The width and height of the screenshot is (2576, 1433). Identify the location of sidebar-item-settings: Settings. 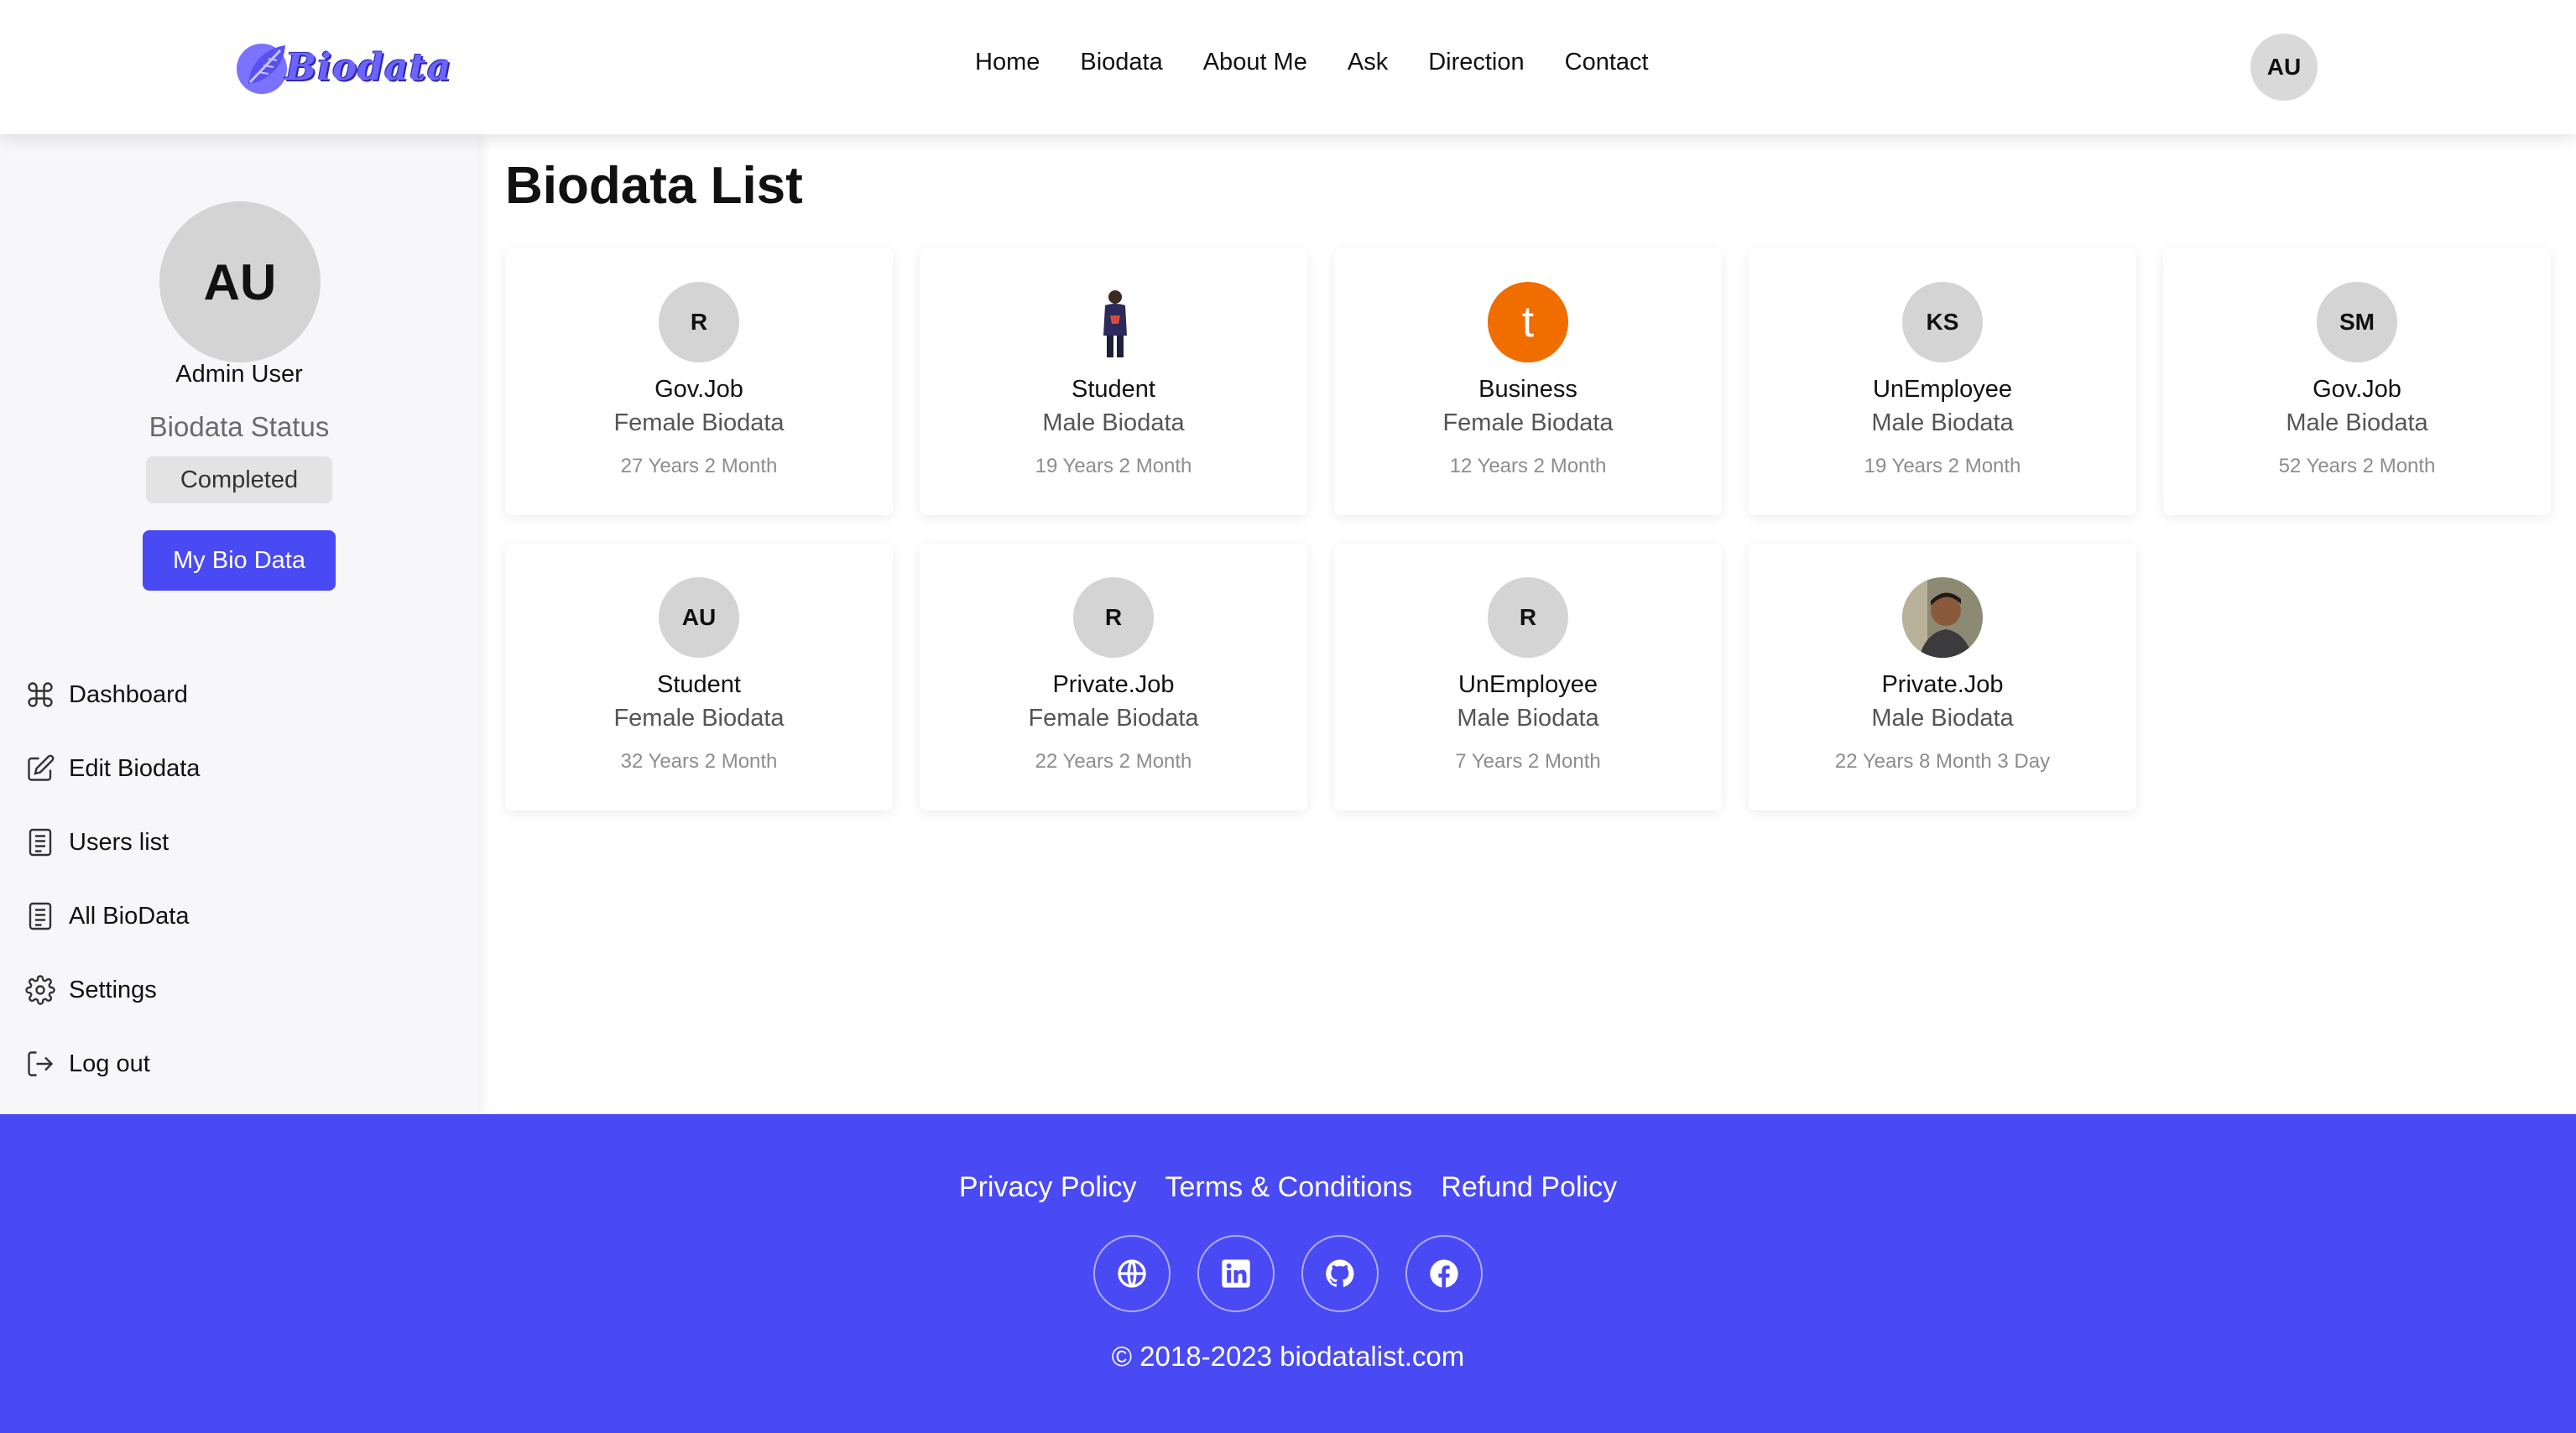
(112, 990).